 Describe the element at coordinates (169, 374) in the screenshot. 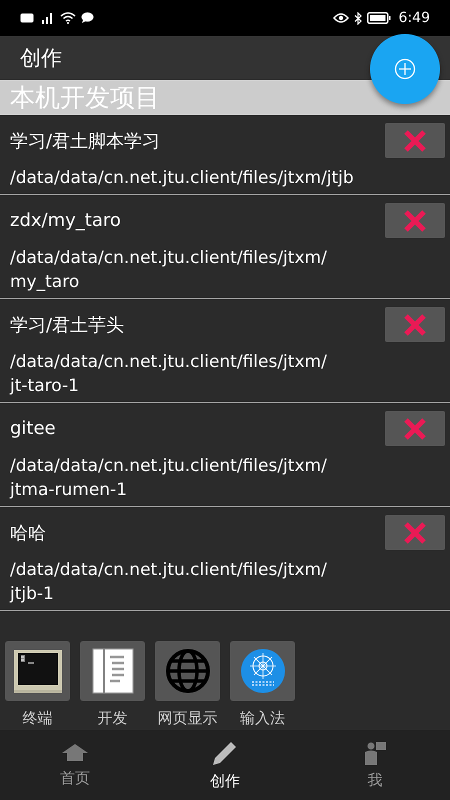

I see `project-path: /data/data/cn.net.jtu.client/files/jtxm/ jt-taro-1` at that location.